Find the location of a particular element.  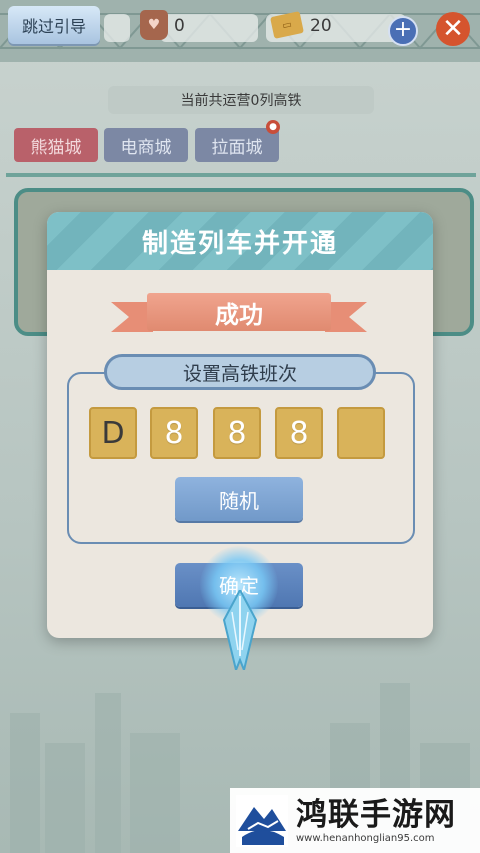

add-tickets-button: + is located at coordinates (403, 31).